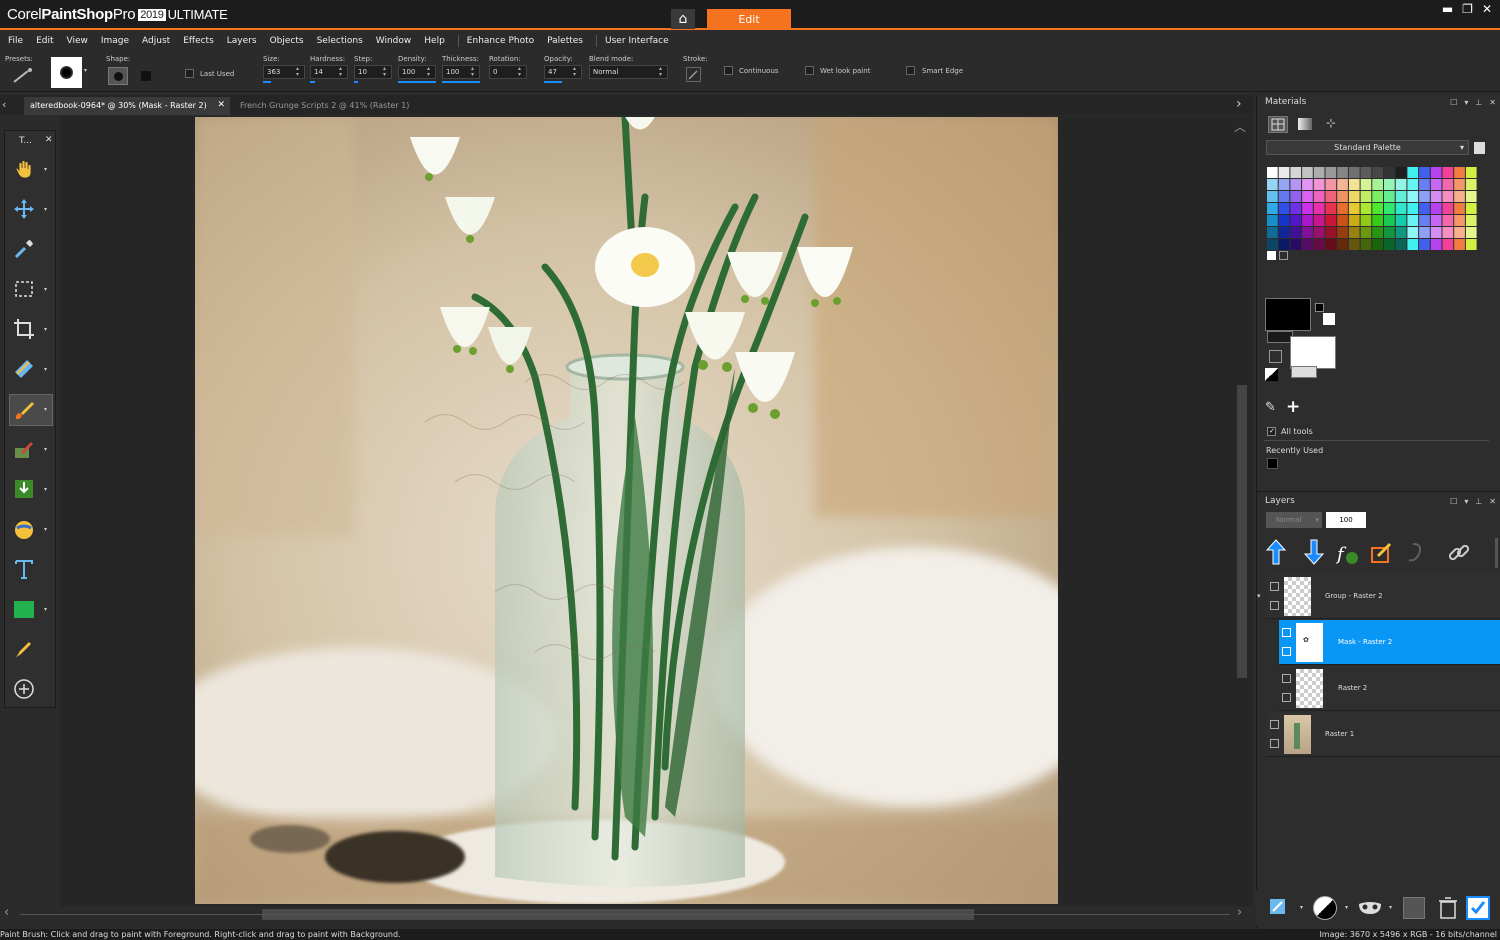 The width and height of the screenshot is (1500, 940). Describe the element at coordinates (553, 82) in the screenshot. I see `opacity-slider` at that location.